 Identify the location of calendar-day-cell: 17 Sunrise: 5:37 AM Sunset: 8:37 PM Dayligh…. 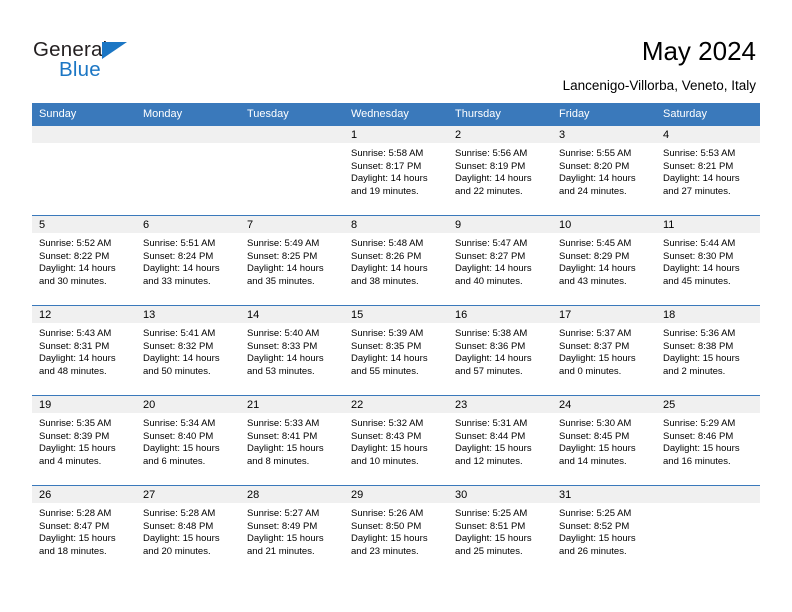
(604, 350).